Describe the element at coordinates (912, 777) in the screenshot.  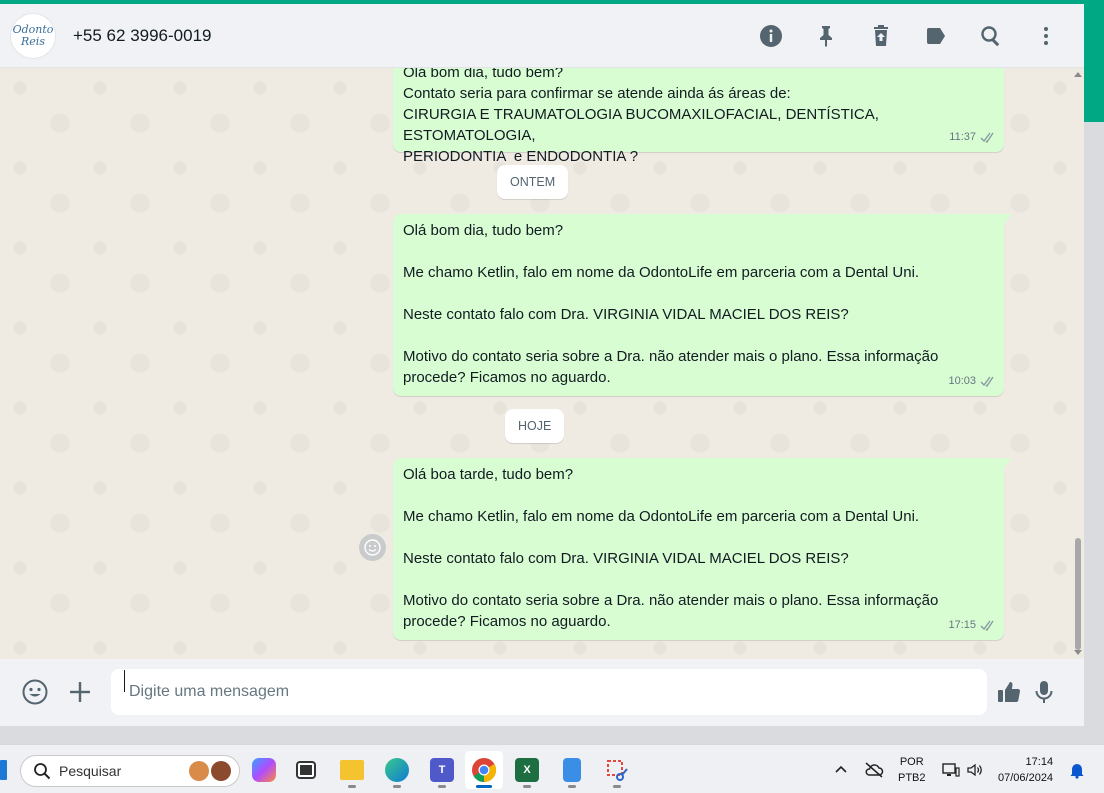
I see `keyboard-layout: PTB2` at that location.